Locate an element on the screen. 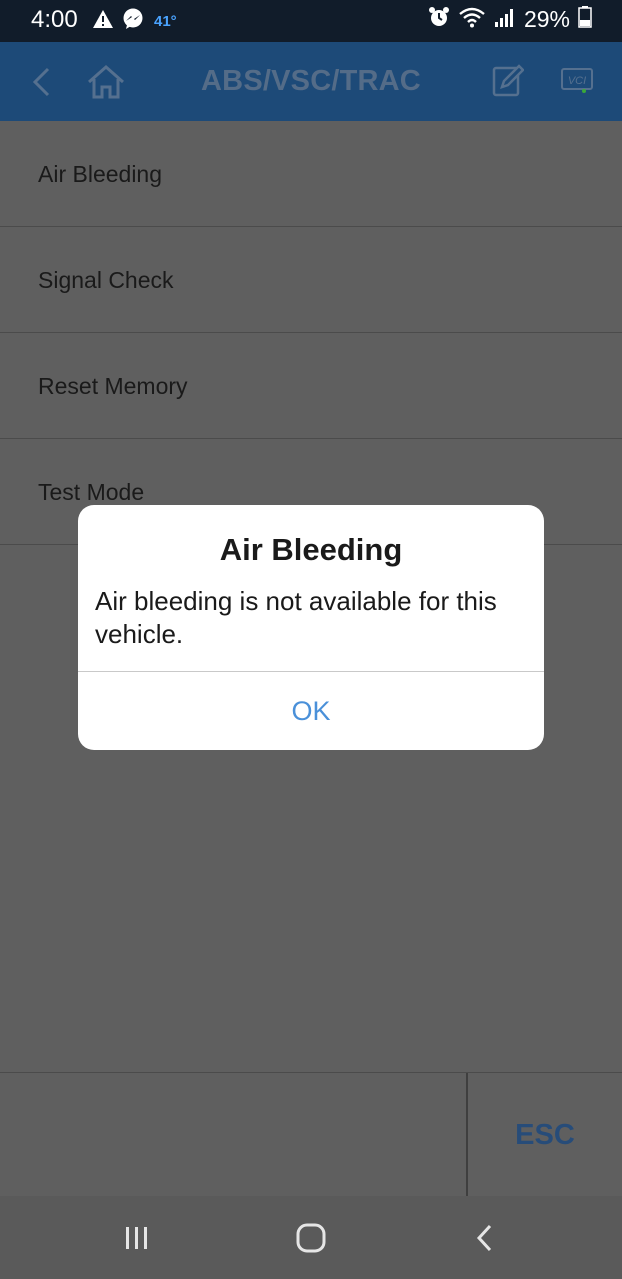 The image size is (622, 1279). home-button-icon is located at coordinates (311, 1238).